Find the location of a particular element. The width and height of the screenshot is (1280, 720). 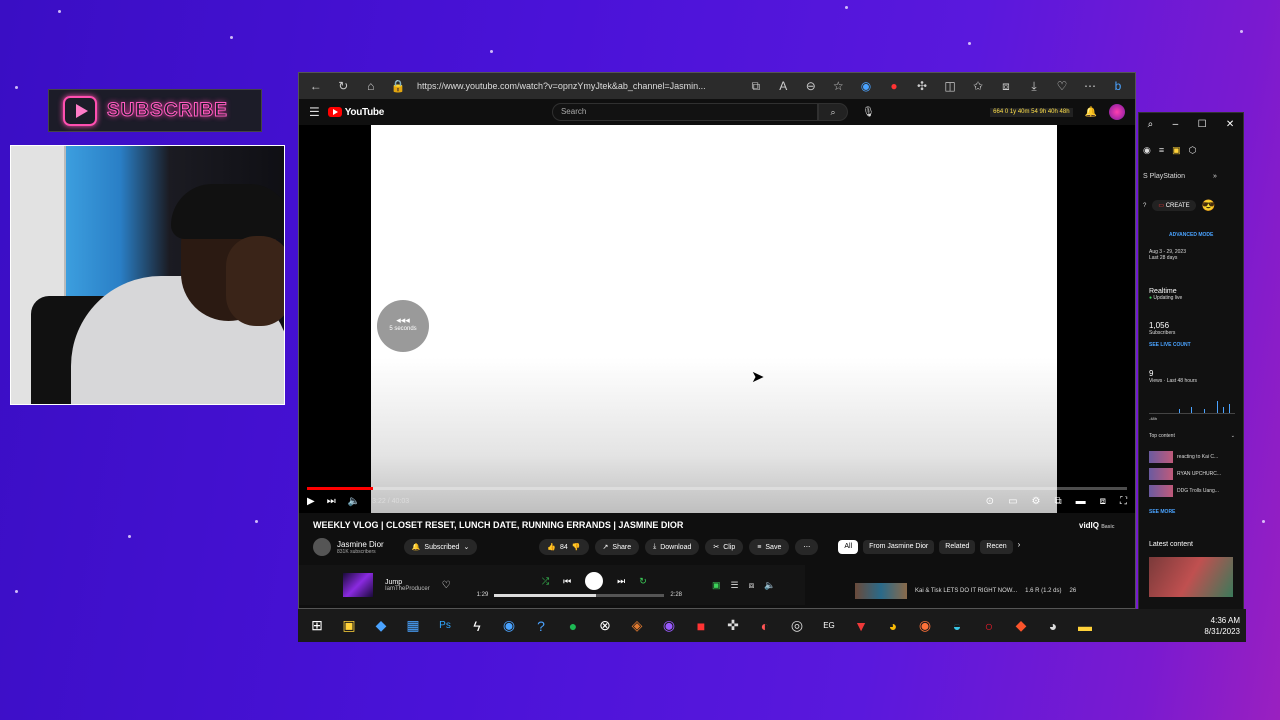

chip-all: All is located at coordinates (848, 547).